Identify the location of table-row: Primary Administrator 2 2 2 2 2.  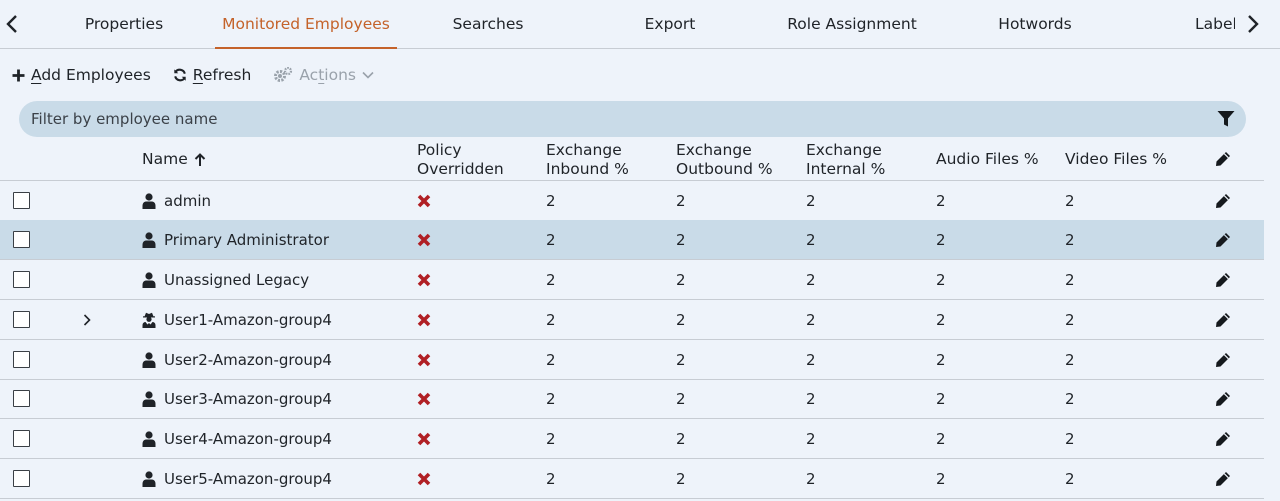
(632, 240).